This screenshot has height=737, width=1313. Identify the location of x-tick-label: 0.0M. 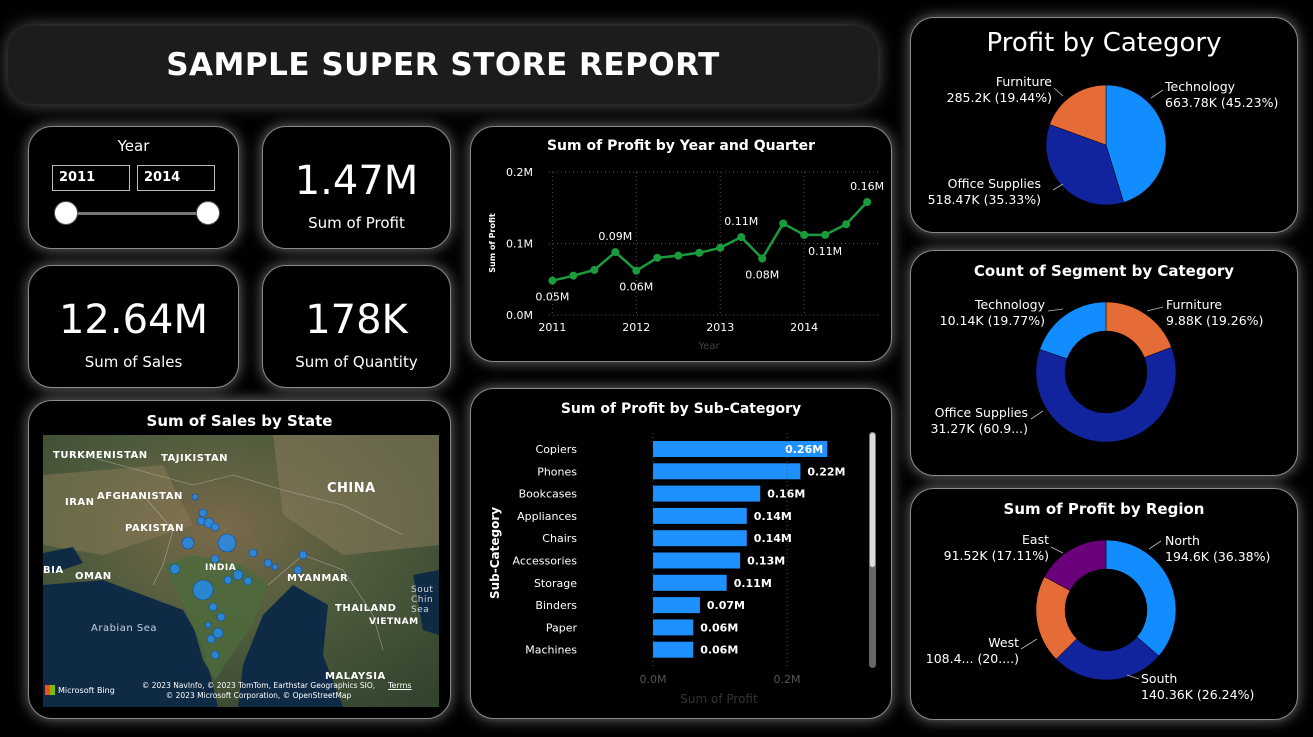
(653, 679).